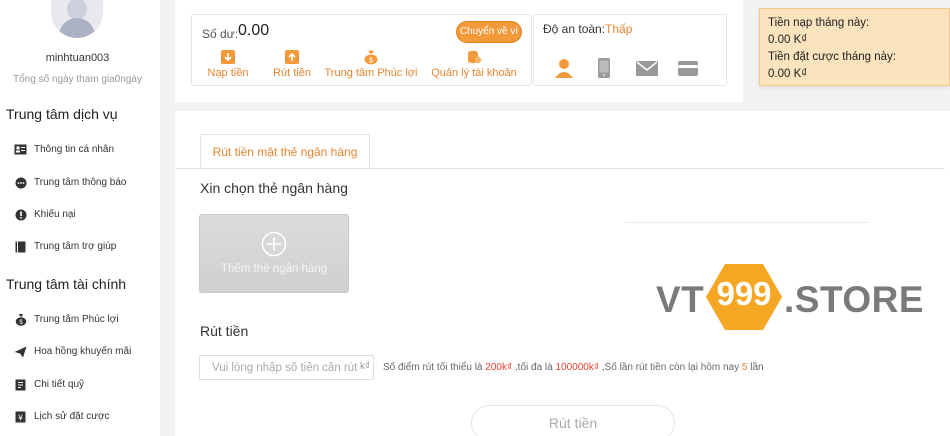 The image size is (950, 436). What do you see at coordinates (20, 149) in the screenshot?
I see `id-card-icon` at bounding box center [20, 149].